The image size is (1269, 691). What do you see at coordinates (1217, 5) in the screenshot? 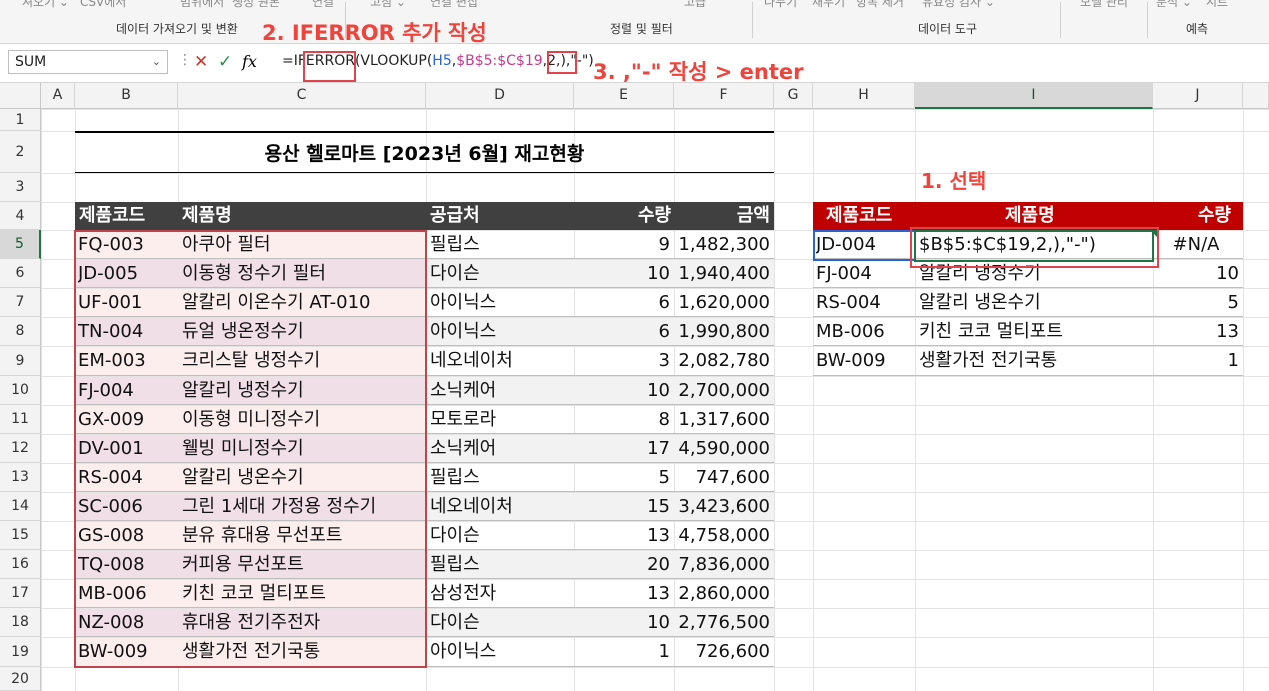
I see `ribbon-item: 시트` at bounding box center [1217, 5].